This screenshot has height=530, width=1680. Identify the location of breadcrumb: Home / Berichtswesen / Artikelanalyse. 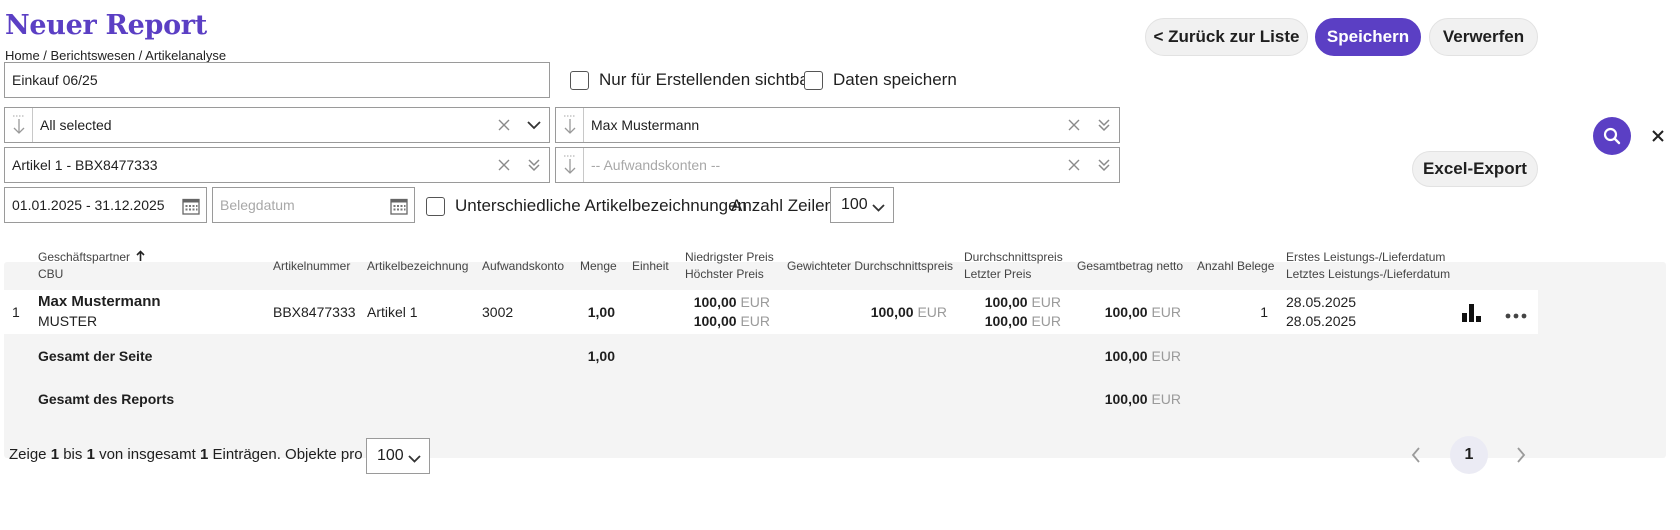
(115, 55).